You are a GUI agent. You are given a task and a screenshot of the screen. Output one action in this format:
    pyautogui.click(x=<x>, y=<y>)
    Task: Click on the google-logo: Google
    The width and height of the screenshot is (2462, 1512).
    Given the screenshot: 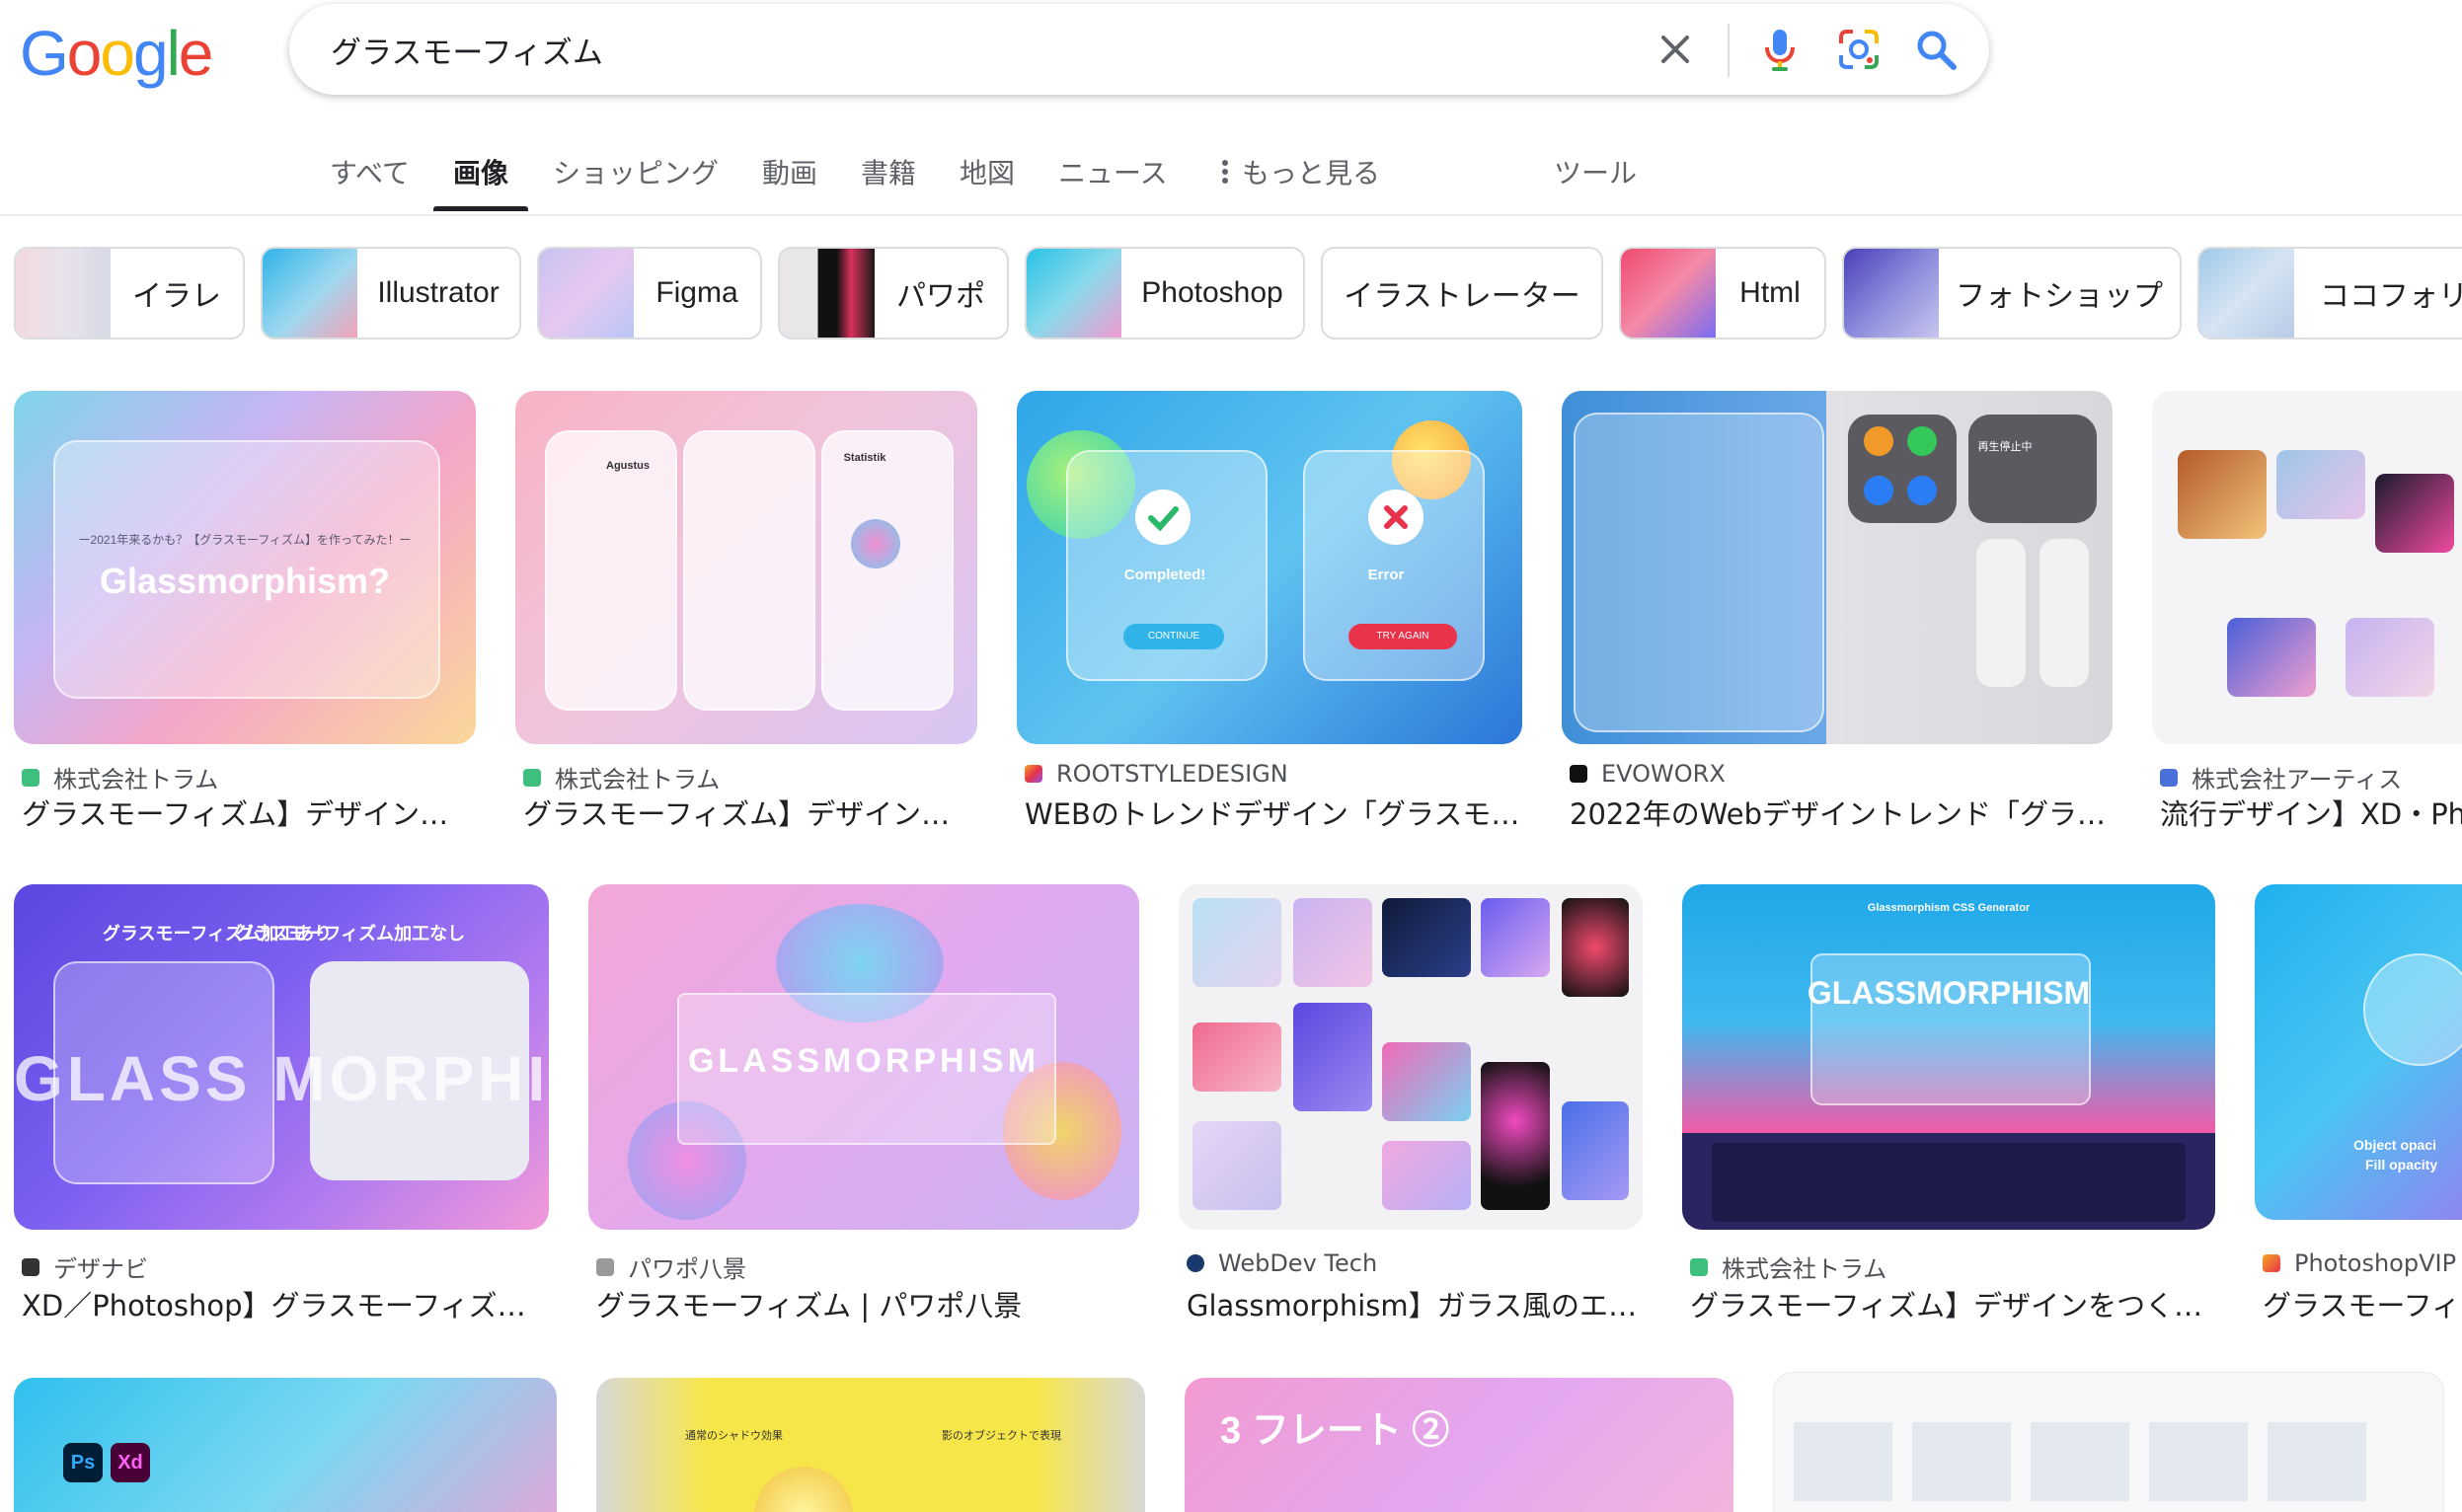 What is the action you would take?
    pyautogui.click(x=117, y=54)
    